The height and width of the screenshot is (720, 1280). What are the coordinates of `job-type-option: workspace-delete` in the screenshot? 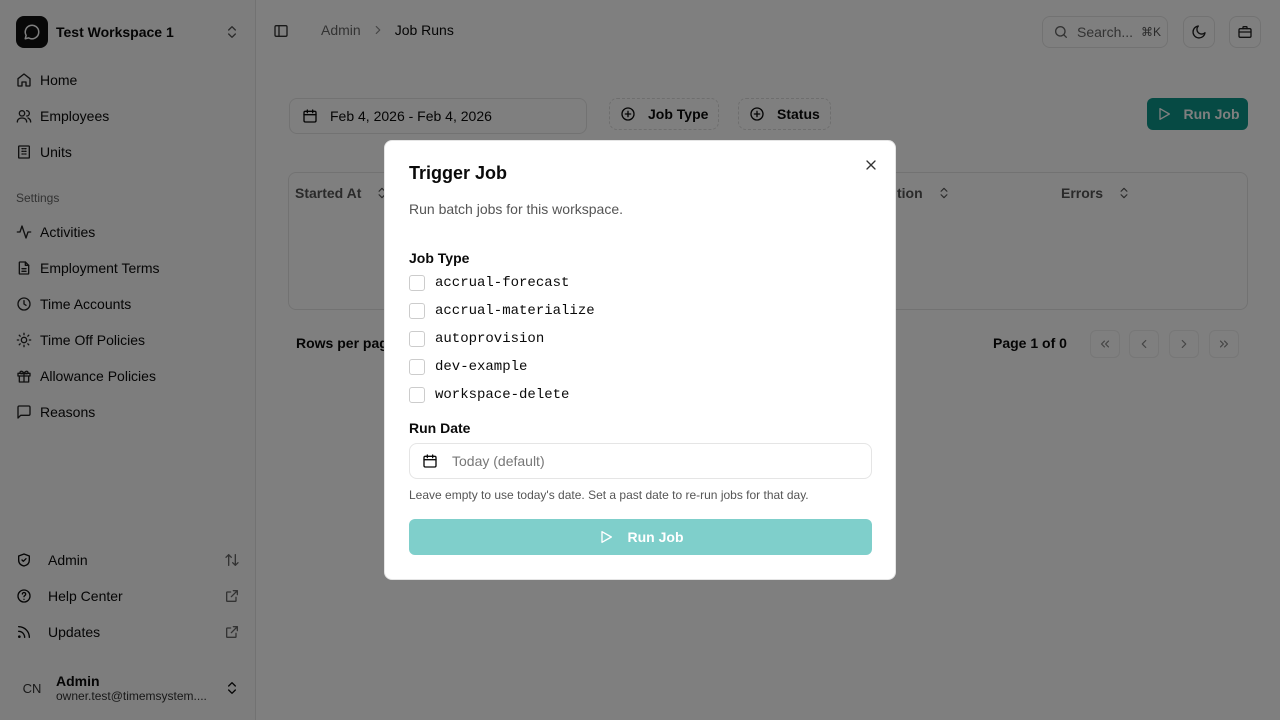 It's located at (489, 395).